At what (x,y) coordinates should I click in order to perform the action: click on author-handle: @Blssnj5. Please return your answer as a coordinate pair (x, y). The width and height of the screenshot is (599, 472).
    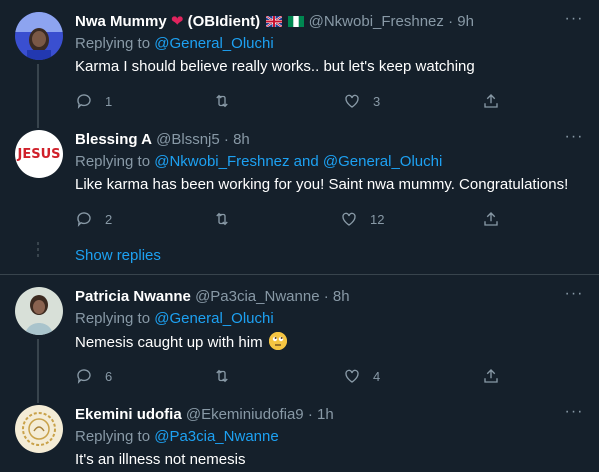
    Looking at the image, I should click on (188, 139).